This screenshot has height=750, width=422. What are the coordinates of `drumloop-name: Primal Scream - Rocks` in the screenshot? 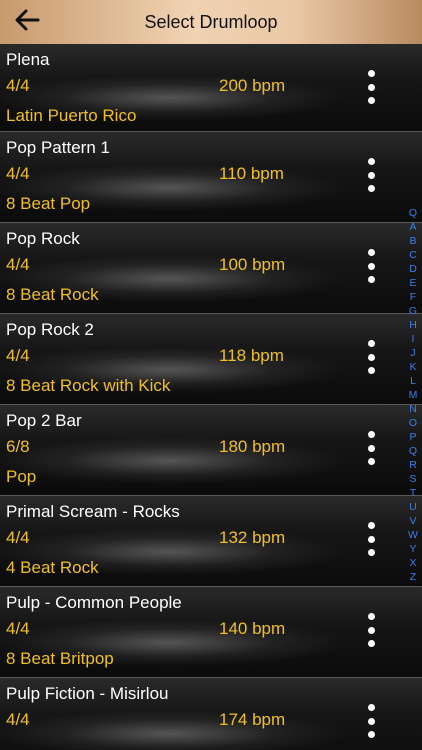 It's located at (93, 511).